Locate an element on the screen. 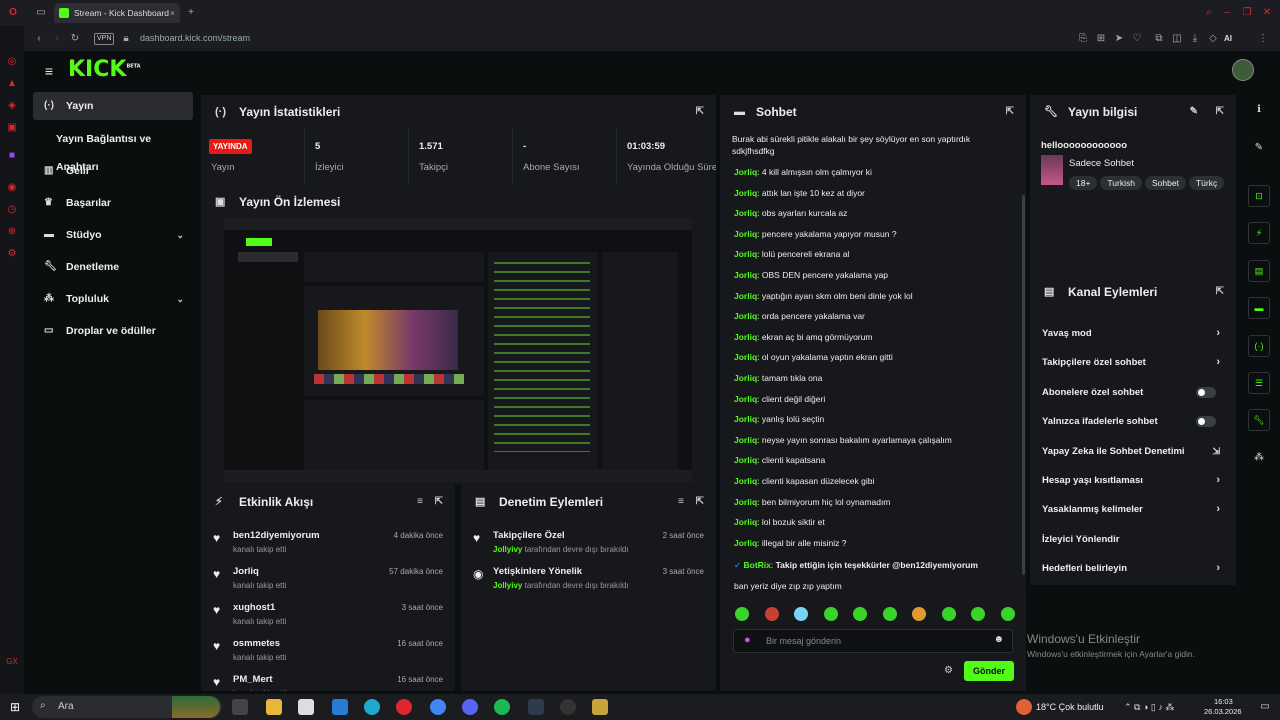 This screenshot has width=1280, height=720. screenshot-icon: ◫ is located at coordinates (1177, 39).